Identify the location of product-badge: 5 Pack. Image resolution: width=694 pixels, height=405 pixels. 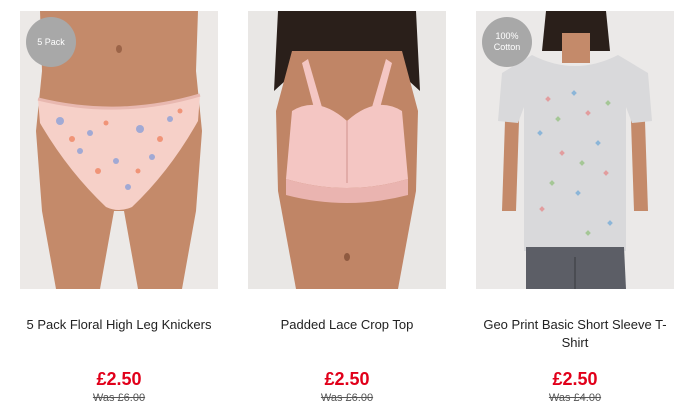
(51, 42).